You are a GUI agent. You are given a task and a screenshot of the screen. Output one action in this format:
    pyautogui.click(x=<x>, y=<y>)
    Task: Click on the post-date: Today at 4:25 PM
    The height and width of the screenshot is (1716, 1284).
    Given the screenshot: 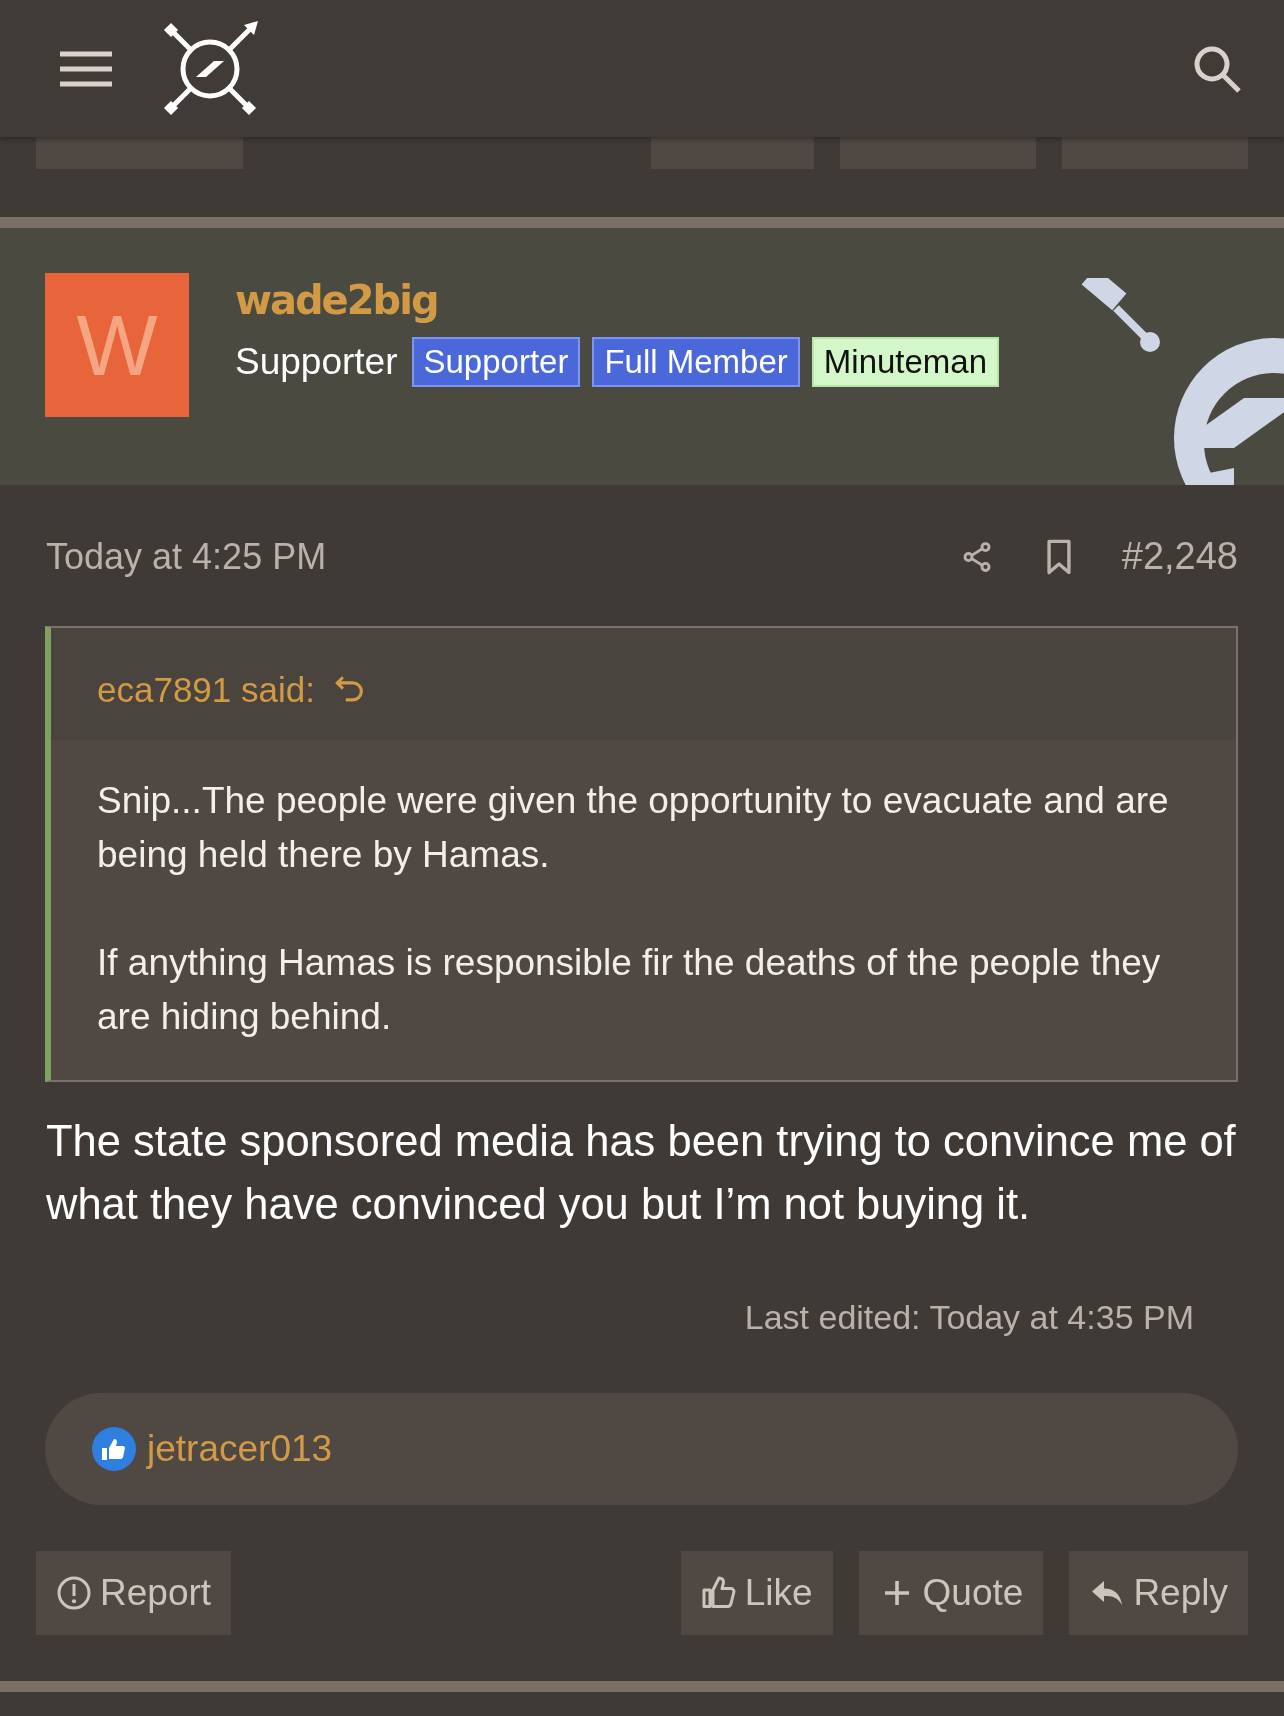 What is the action you would take?
    pyautogui.click(x=186, y=556)
    